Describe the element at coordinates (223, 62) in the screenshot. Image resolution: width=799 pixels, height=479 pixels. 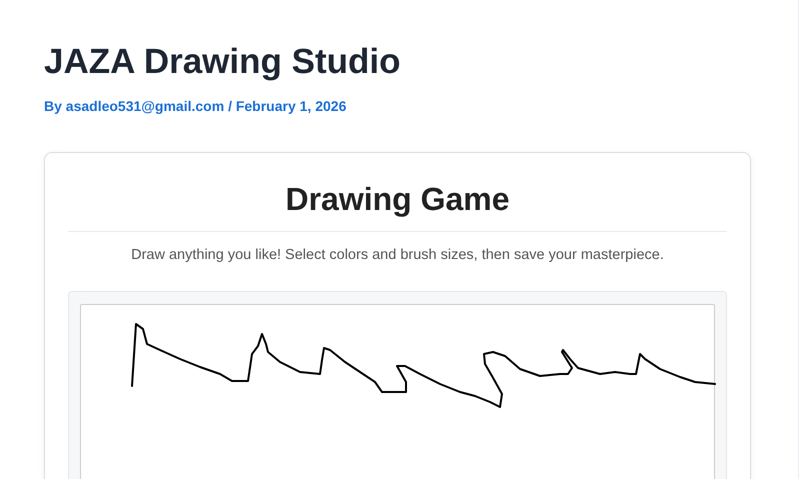
I see `page-title: JAZA Drawing Studio` at that location.